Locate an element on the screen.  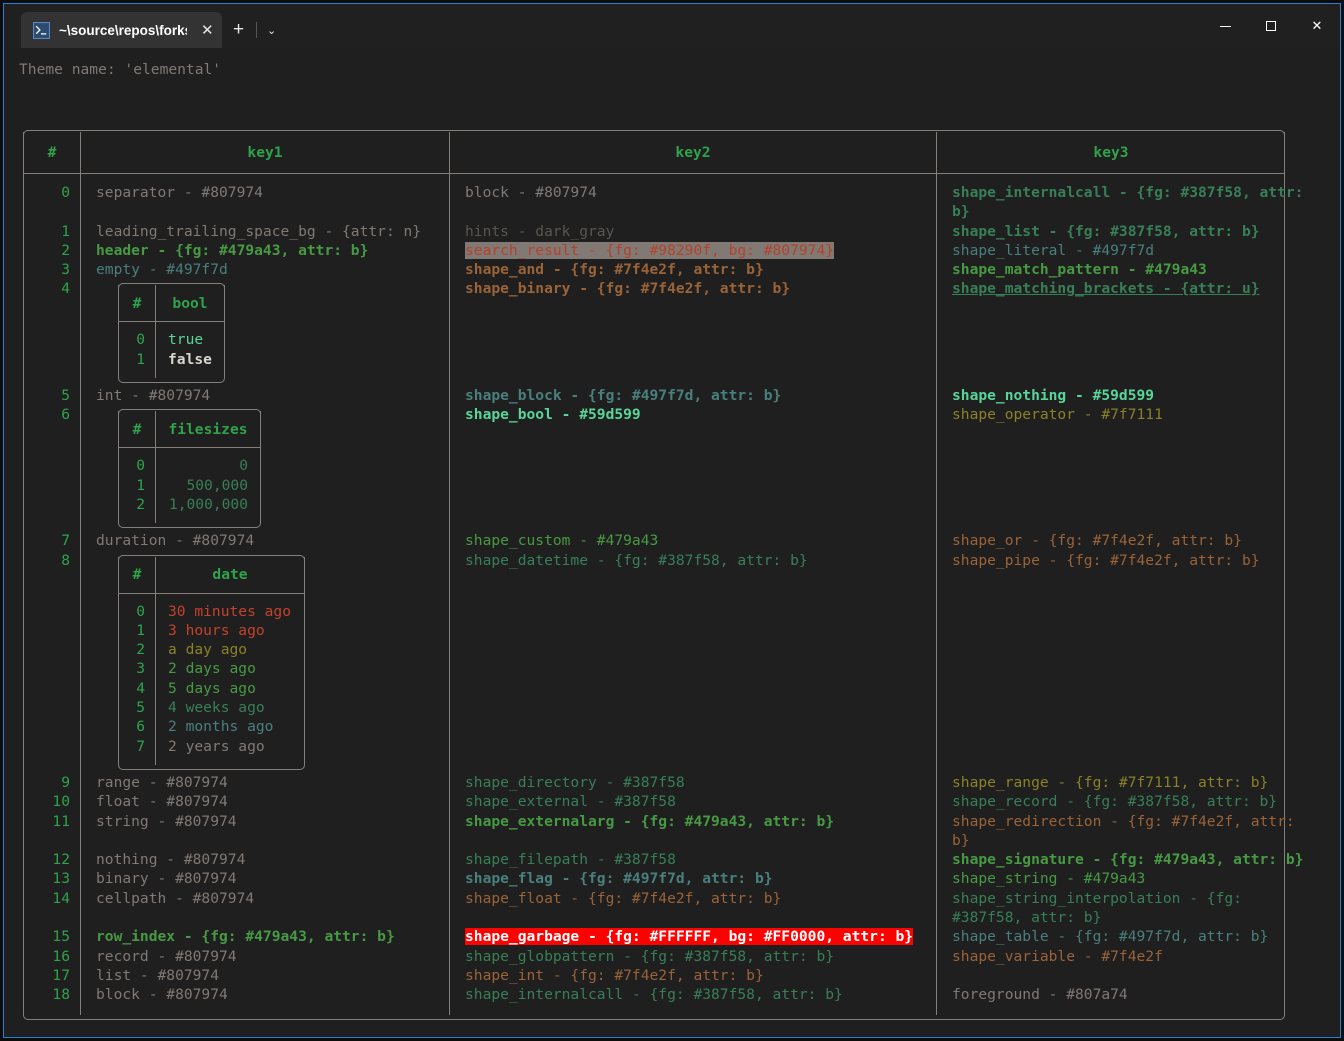
table-cell-line: block - #807974 is located at coordinates (272, 994).